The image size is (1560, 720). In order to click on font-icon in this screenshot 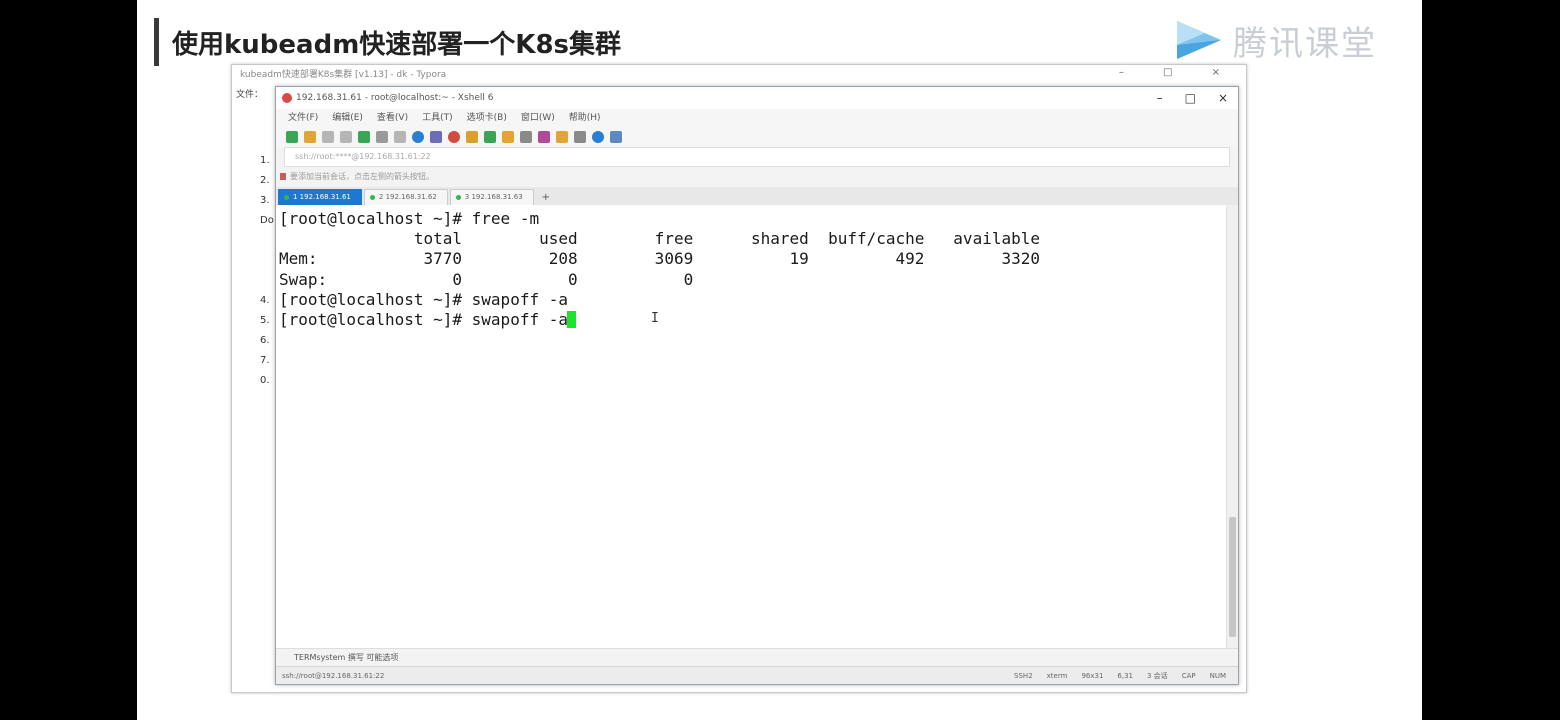, I will do `click(436, 137)`.